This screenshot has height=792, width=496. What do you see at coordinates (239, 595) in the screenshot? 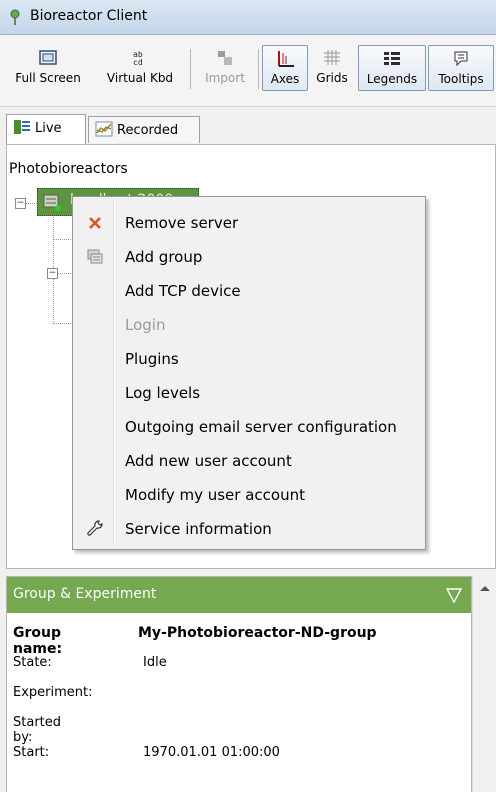
I see `panel-header: Group & Experiment` at bounding box center [239, 595].